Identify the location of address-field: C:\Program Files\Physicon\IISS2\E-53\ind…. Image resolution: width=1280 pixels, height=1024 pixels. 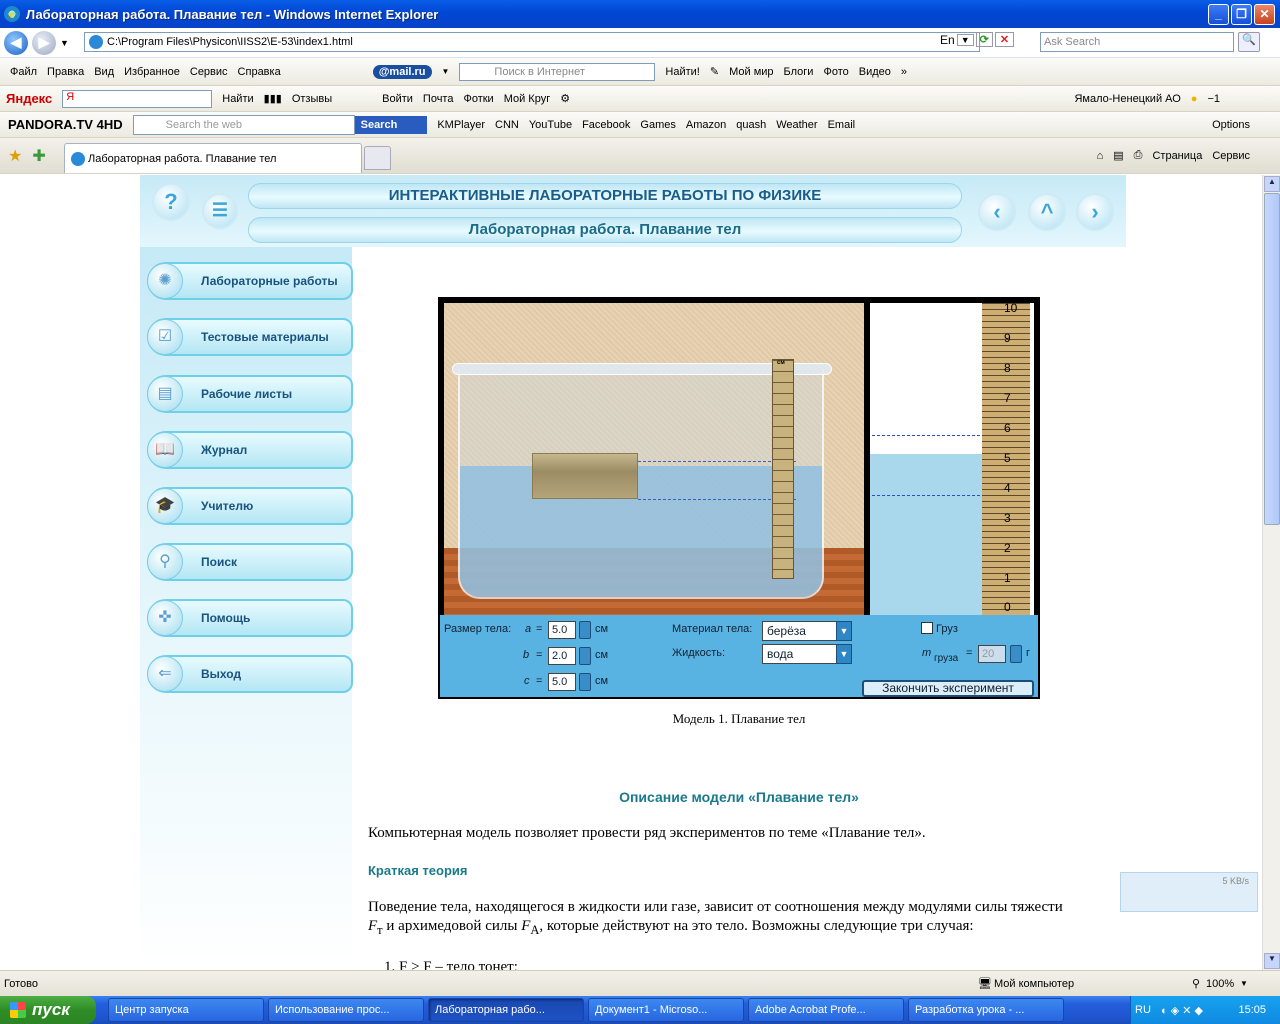
(532, 42).